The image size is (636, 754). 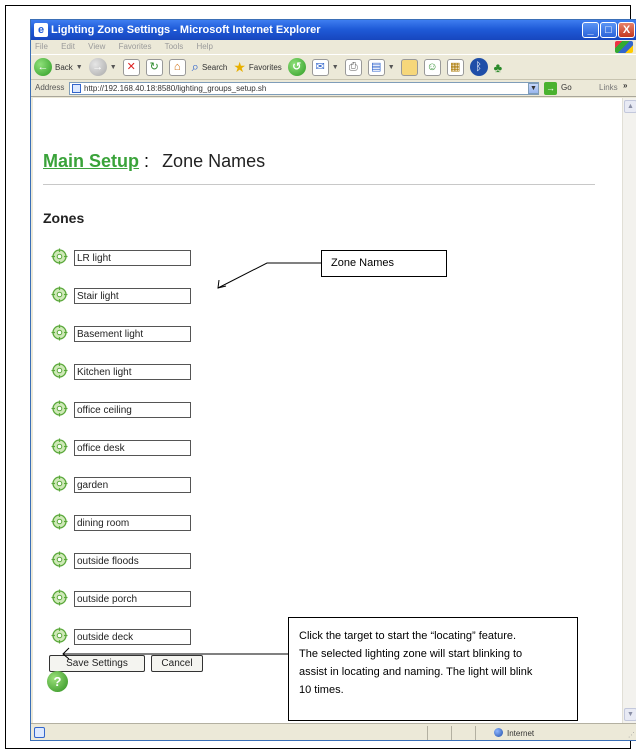 What do you see at coordinates (64, 67) in the screenshot?
I see `back-label: Back` at bounding box center [64, 67].